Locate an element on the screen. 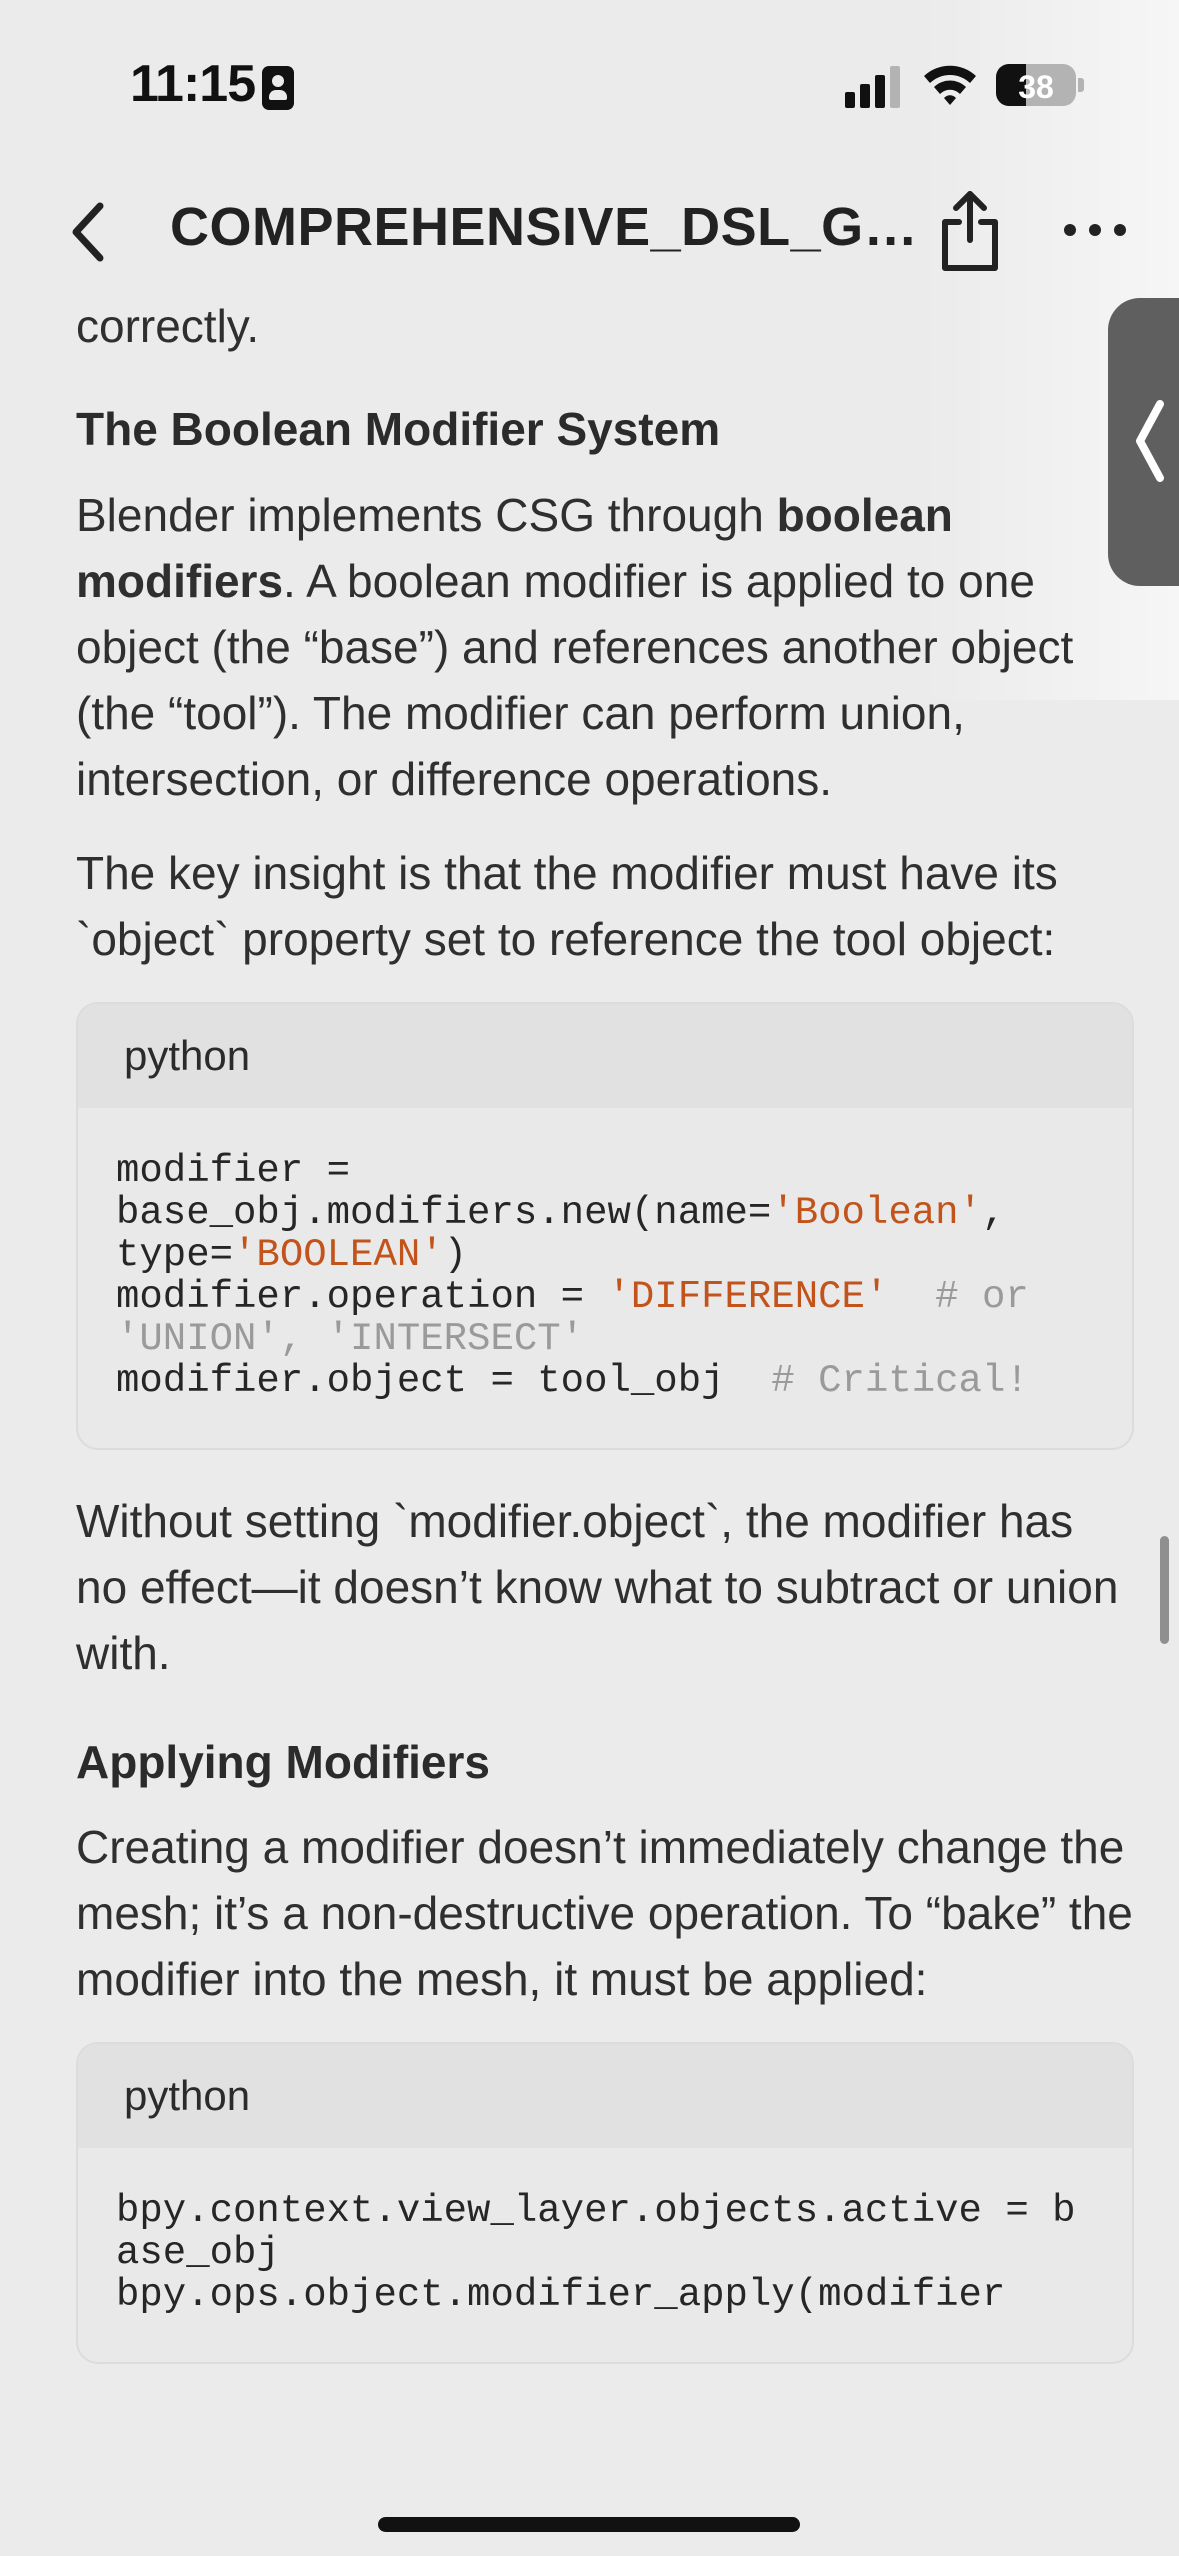  share-icon is located at coordinates (970, 231).